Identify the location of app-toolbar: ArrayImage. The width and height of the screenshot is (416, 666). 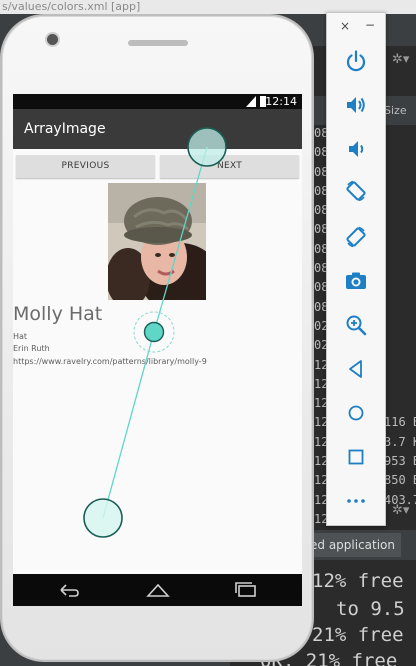
(157, 129).